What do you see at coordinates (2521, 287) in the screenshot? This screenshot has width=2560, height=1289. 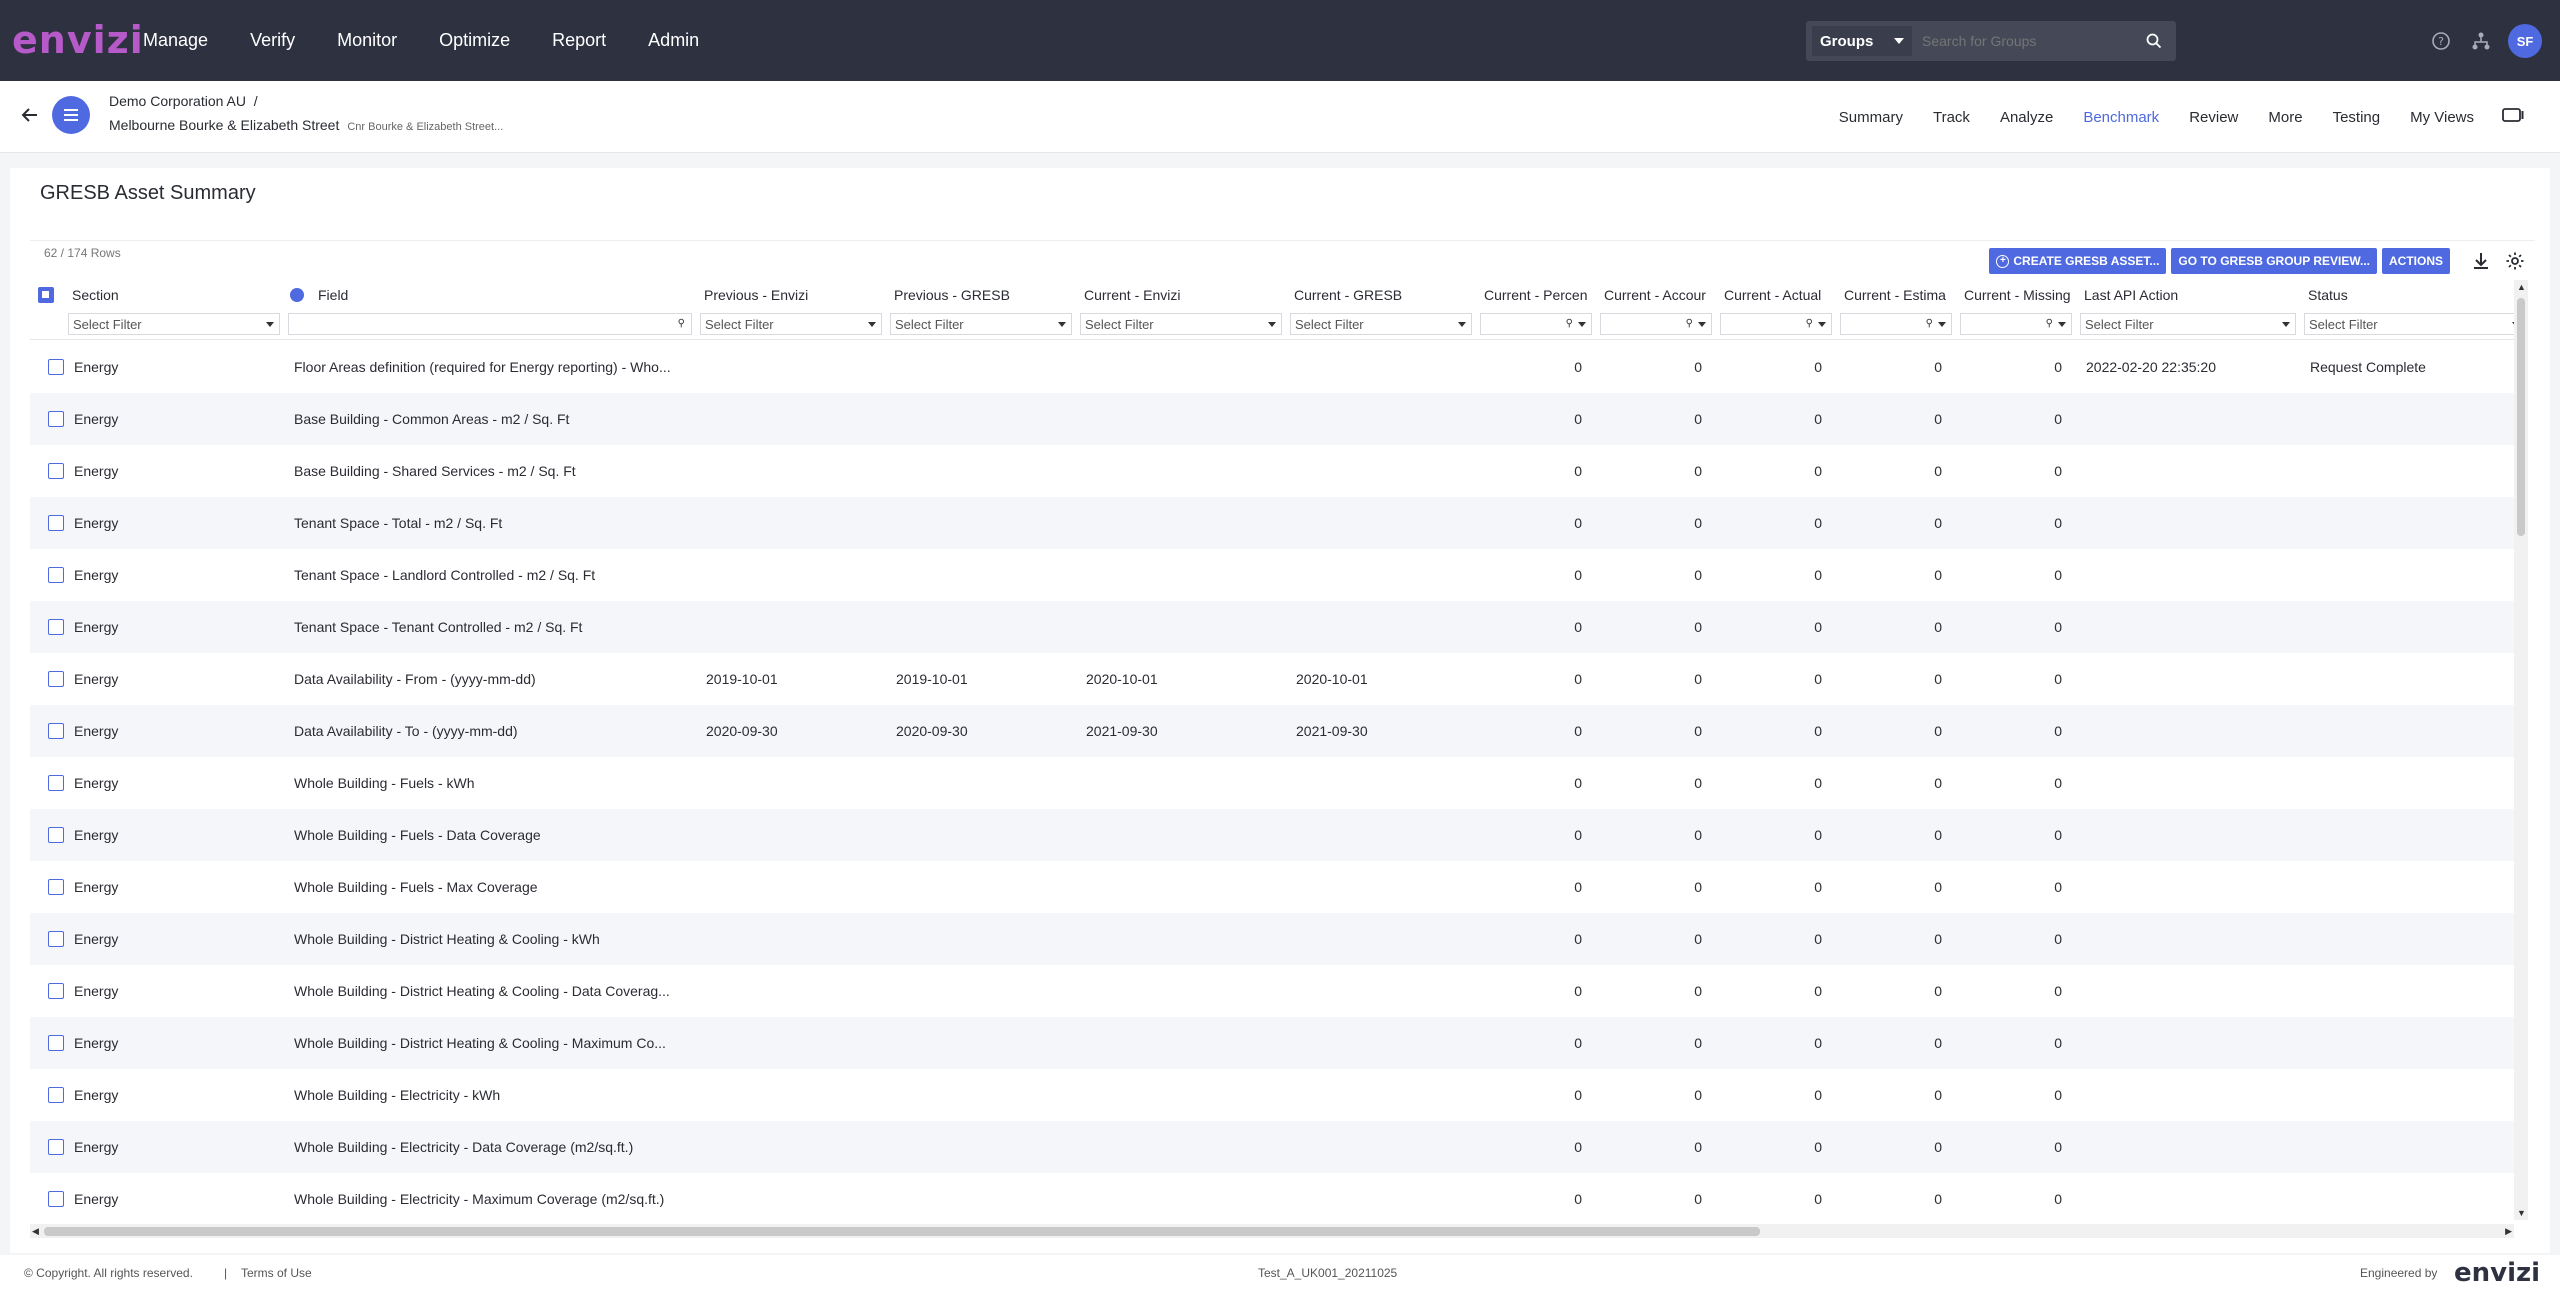 I see `scroll-up-icon: ▲` at bounding box center [2521, 287].